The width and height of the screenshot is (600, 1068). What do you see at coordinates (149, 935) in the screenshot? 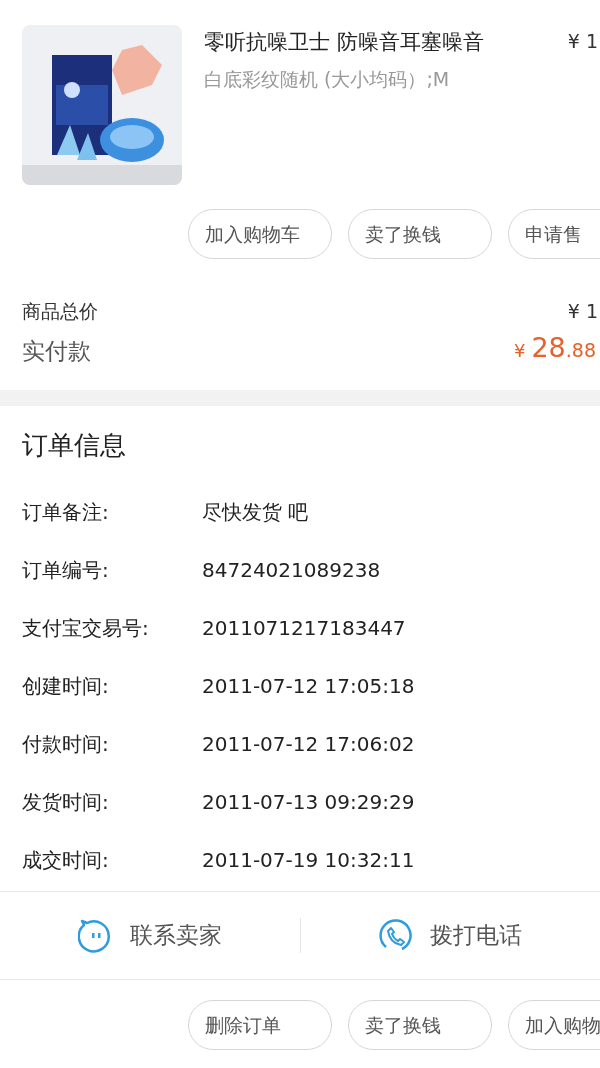
I see `contact-button: 联系卖家` at bounding box center [149, 935].